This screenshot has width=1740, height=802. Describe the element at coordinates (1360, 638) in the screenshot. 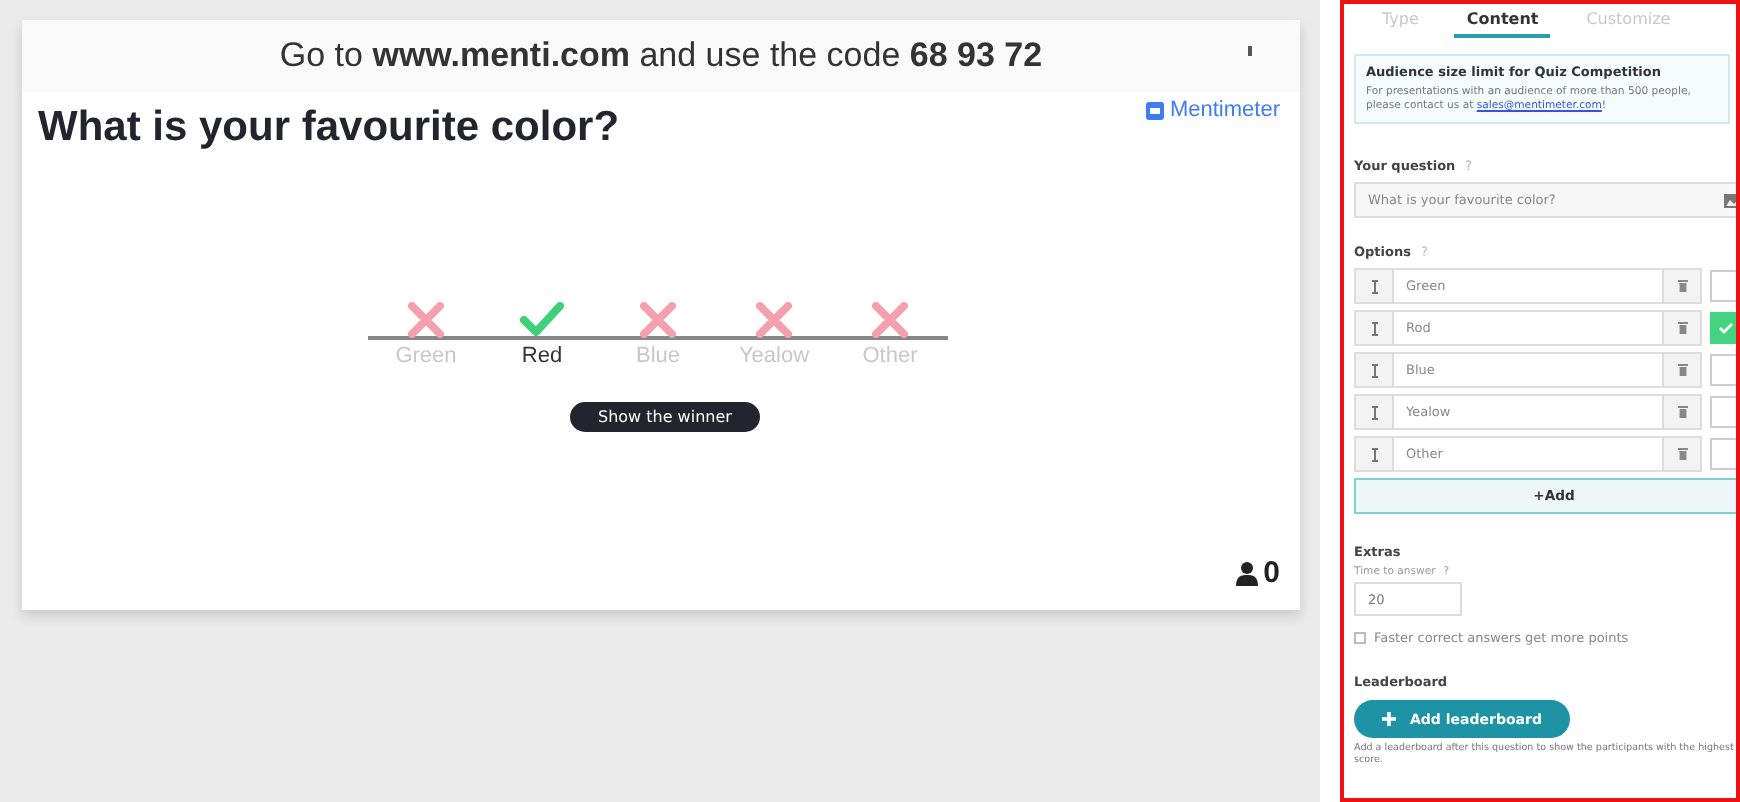

I see `checkbox` at that location.